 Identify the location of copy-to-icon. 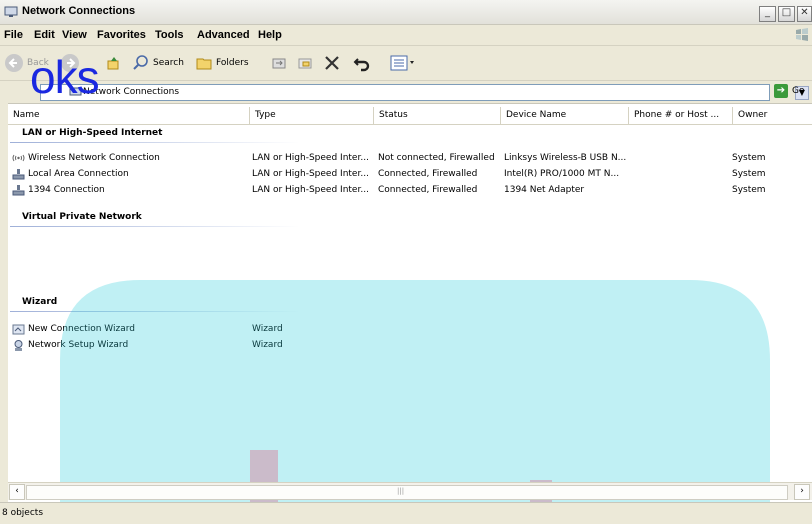
(305, 63).